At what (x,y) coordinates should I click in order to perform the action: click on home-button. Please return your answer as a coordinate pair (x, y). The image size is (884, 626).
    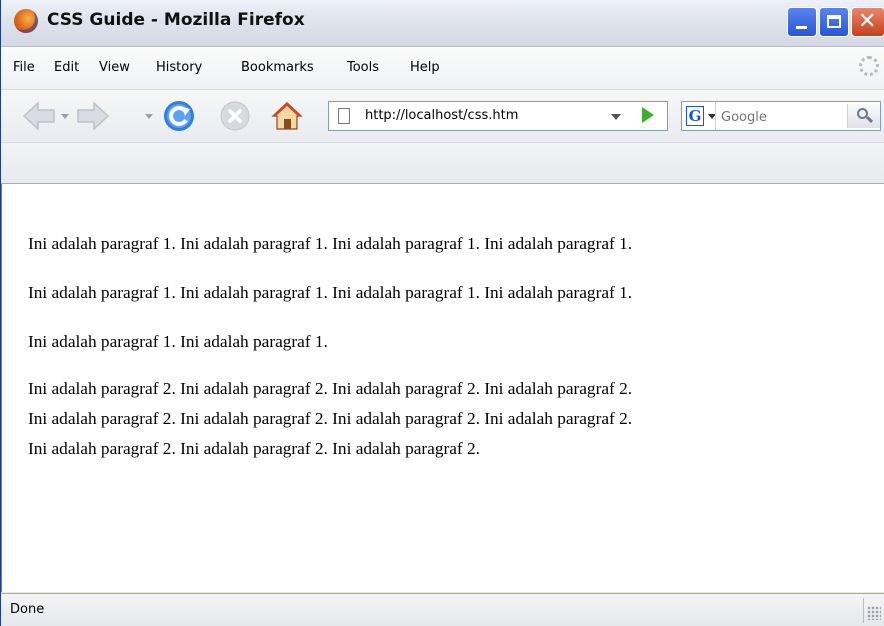
    Looking at the image, I should click on (287, 116).